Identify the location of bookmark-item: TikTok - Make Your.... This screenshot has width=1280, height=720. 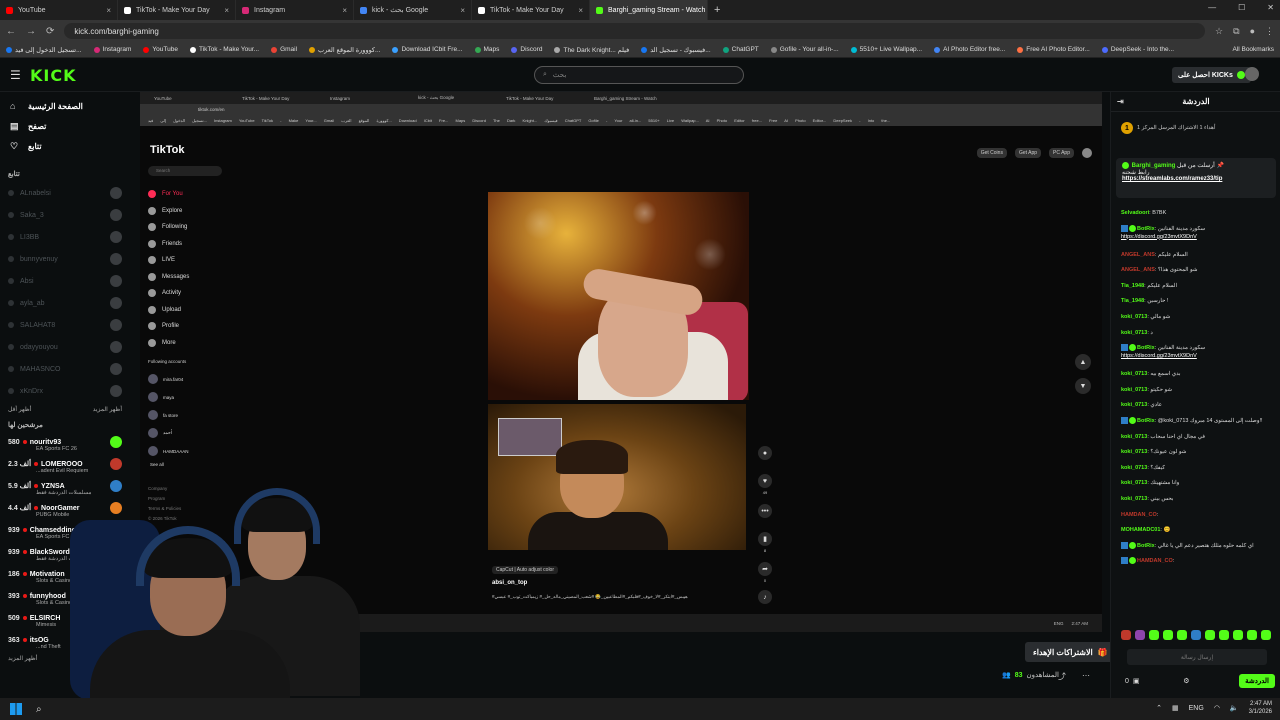
(224, 49).